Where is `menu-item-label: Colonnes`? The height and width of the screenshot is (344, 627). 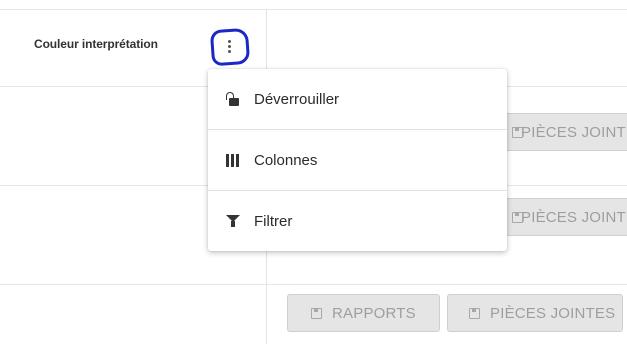 menu-item-label: Colonnes is located at coordinates (286, 160).